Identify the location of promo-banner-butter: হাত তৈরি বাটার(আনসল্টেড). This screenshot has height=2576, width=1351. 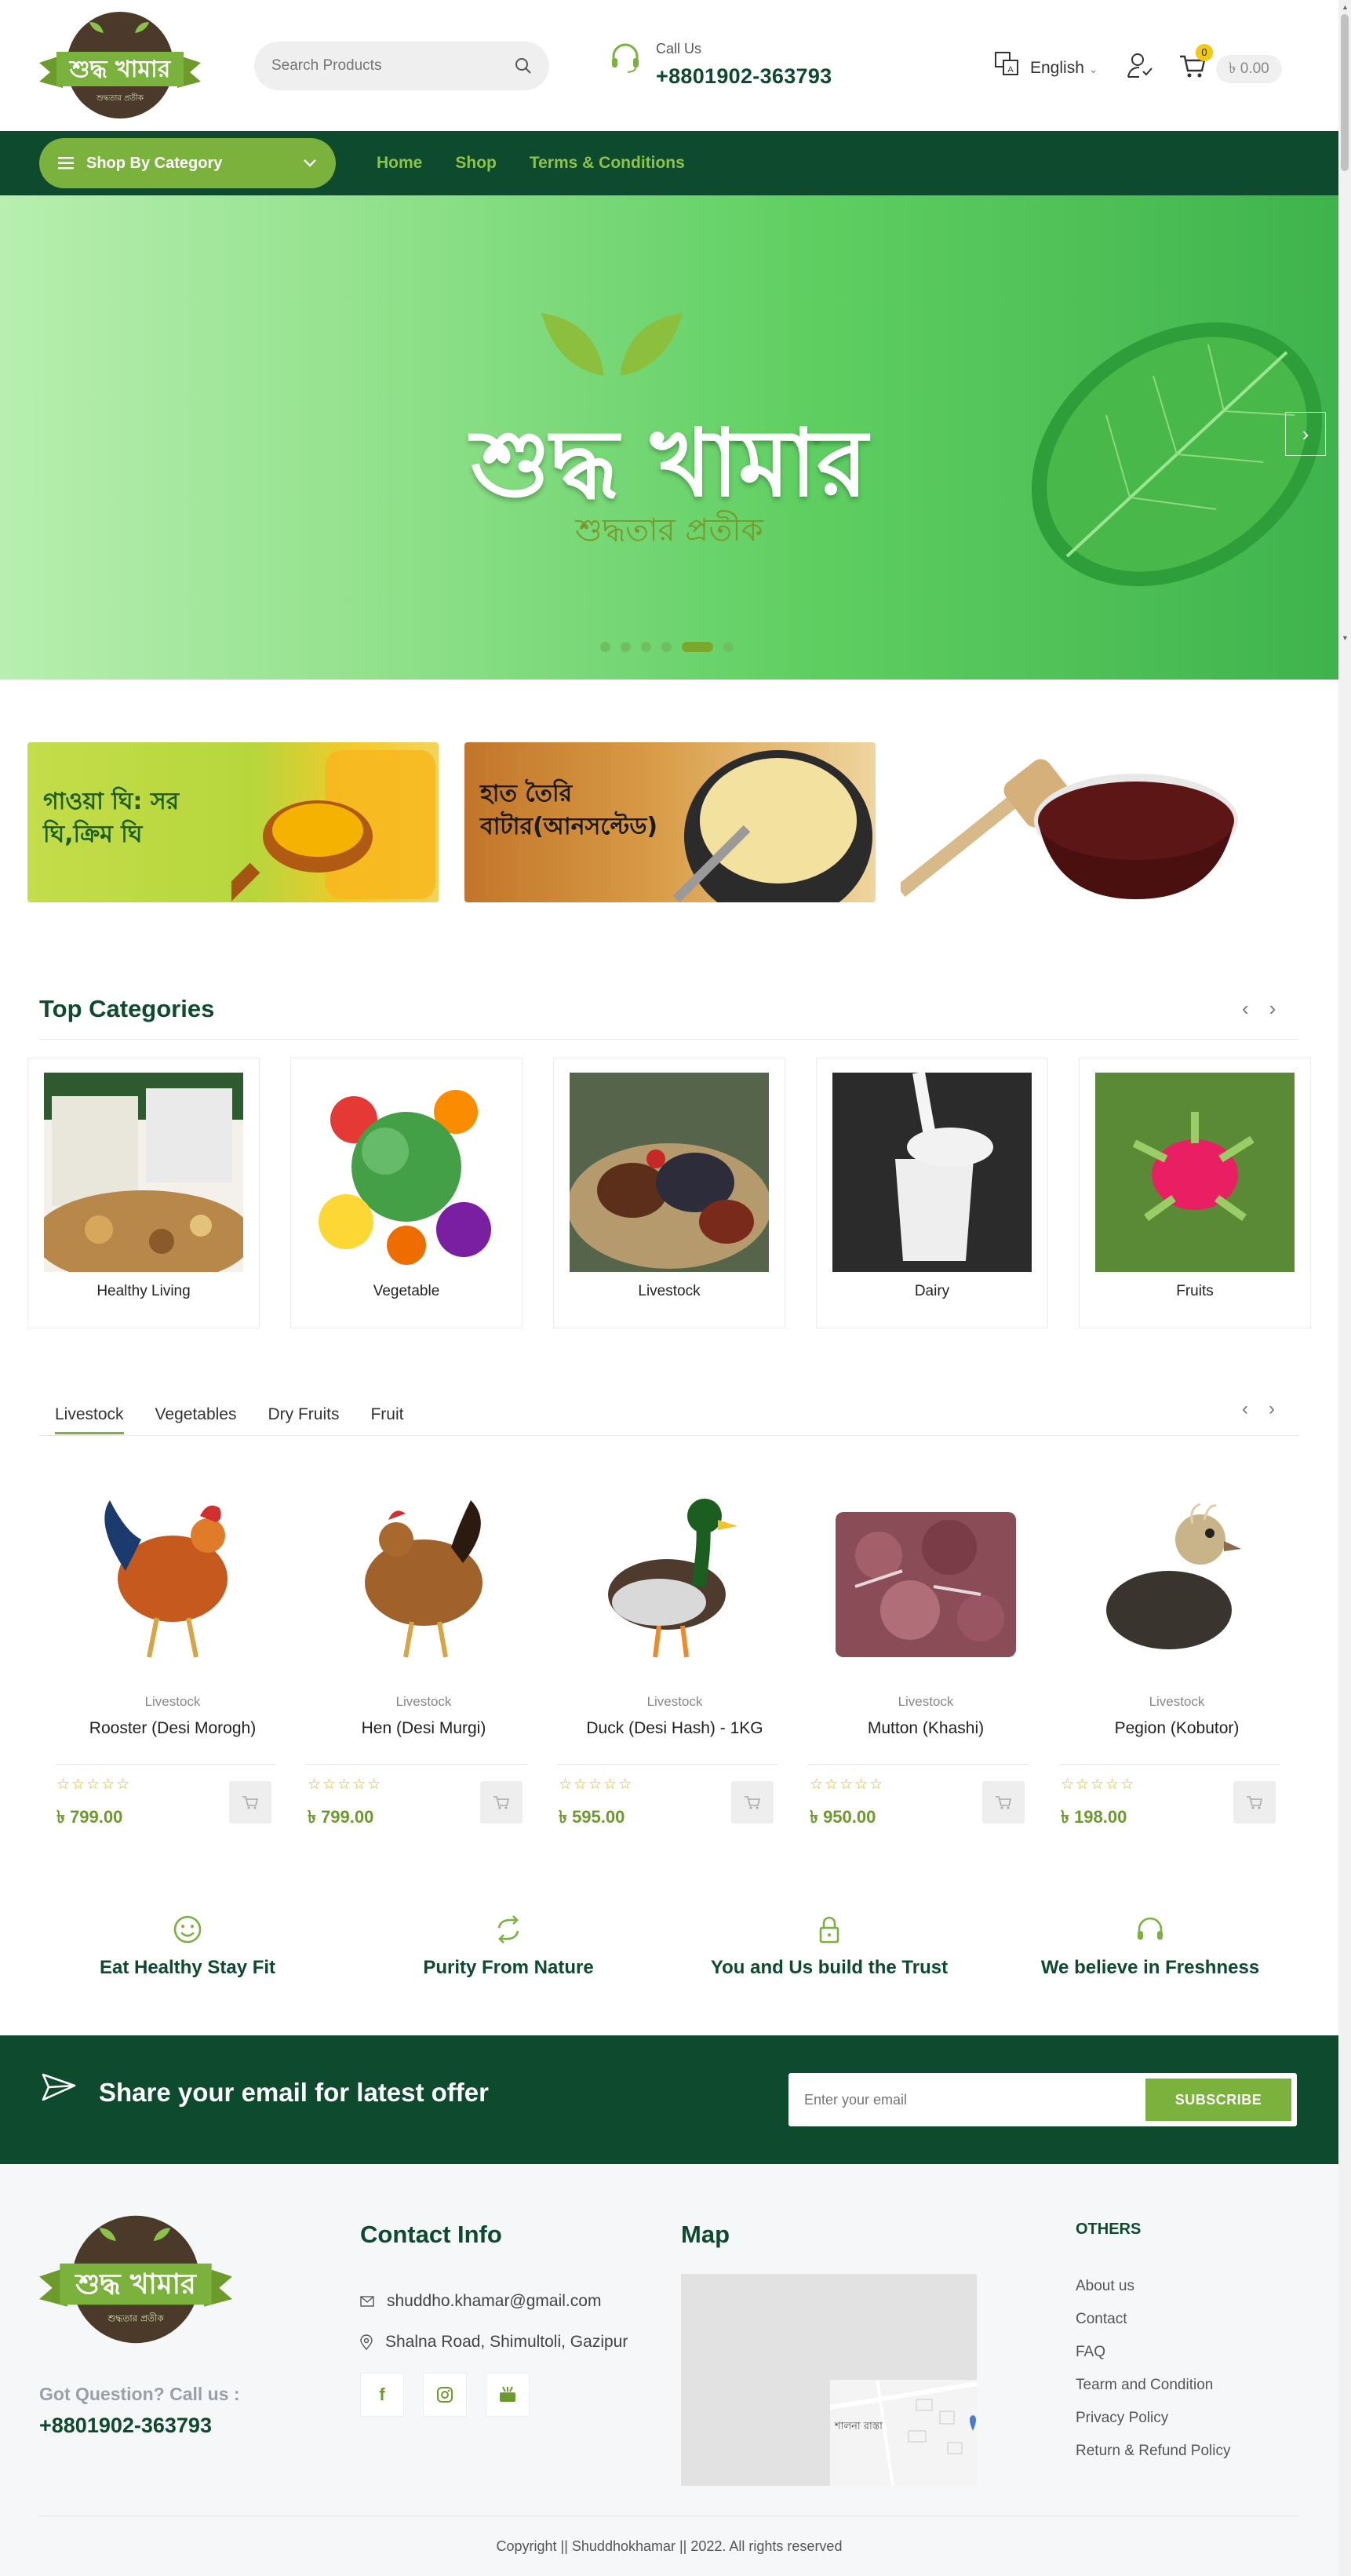
(670, 822).